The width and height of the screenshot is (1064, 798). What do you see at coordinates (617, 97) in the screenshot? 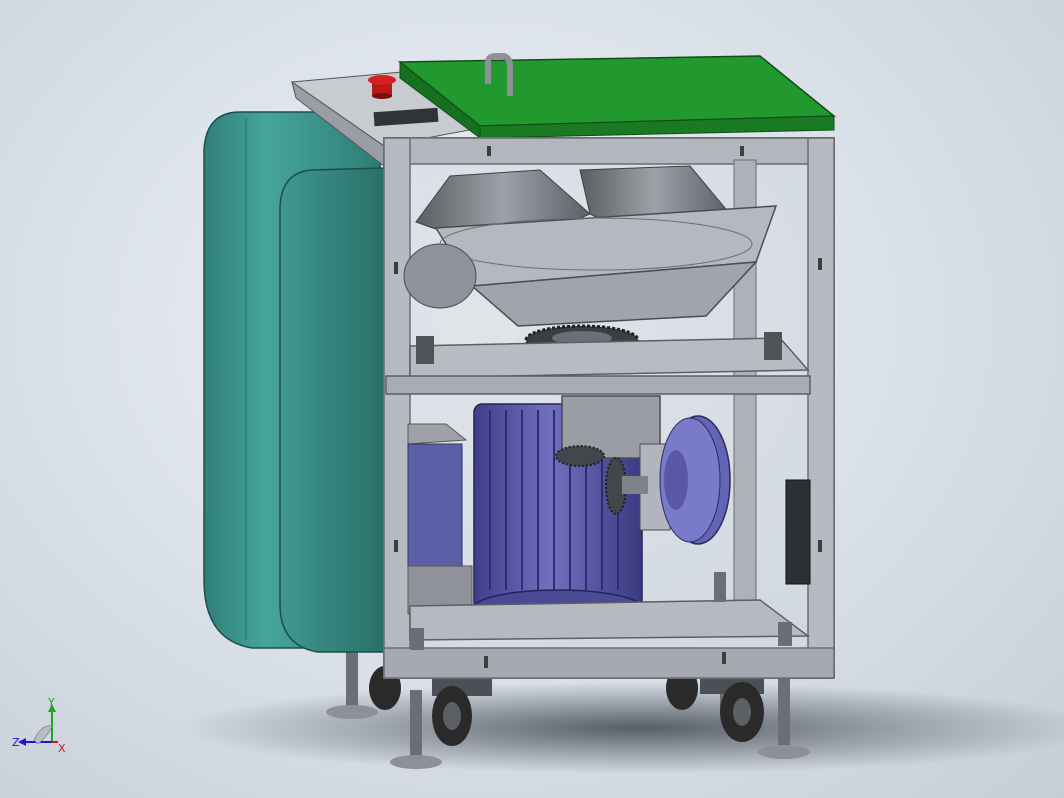
I see `top-cover` at bounding box center [617, 97].